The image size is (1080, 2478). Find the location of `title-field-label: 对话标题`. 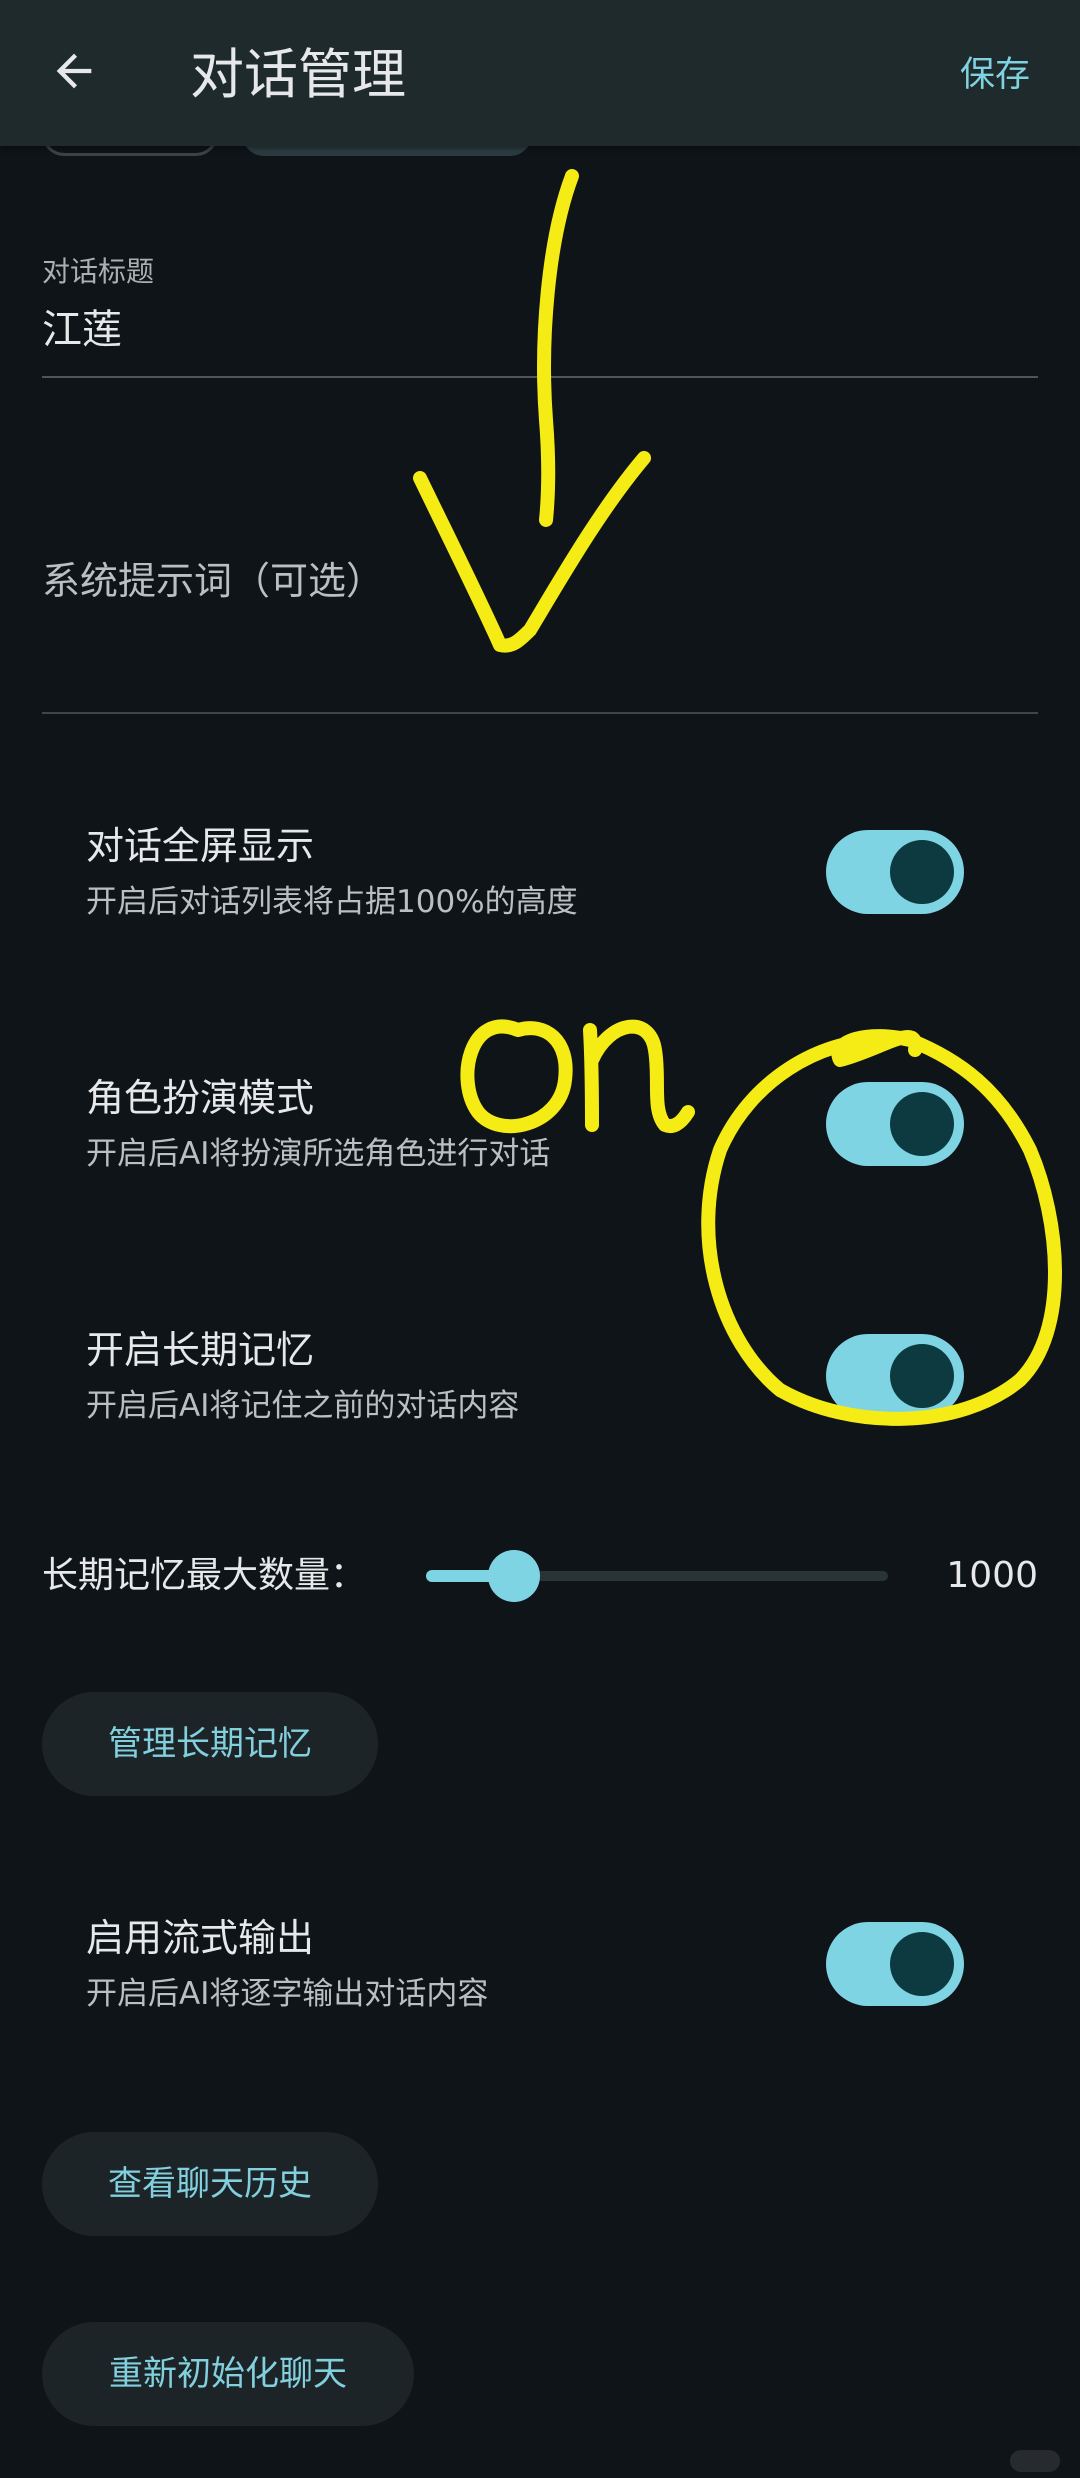

title-field-label: 对话标题 is located at coordinates (98, 271).